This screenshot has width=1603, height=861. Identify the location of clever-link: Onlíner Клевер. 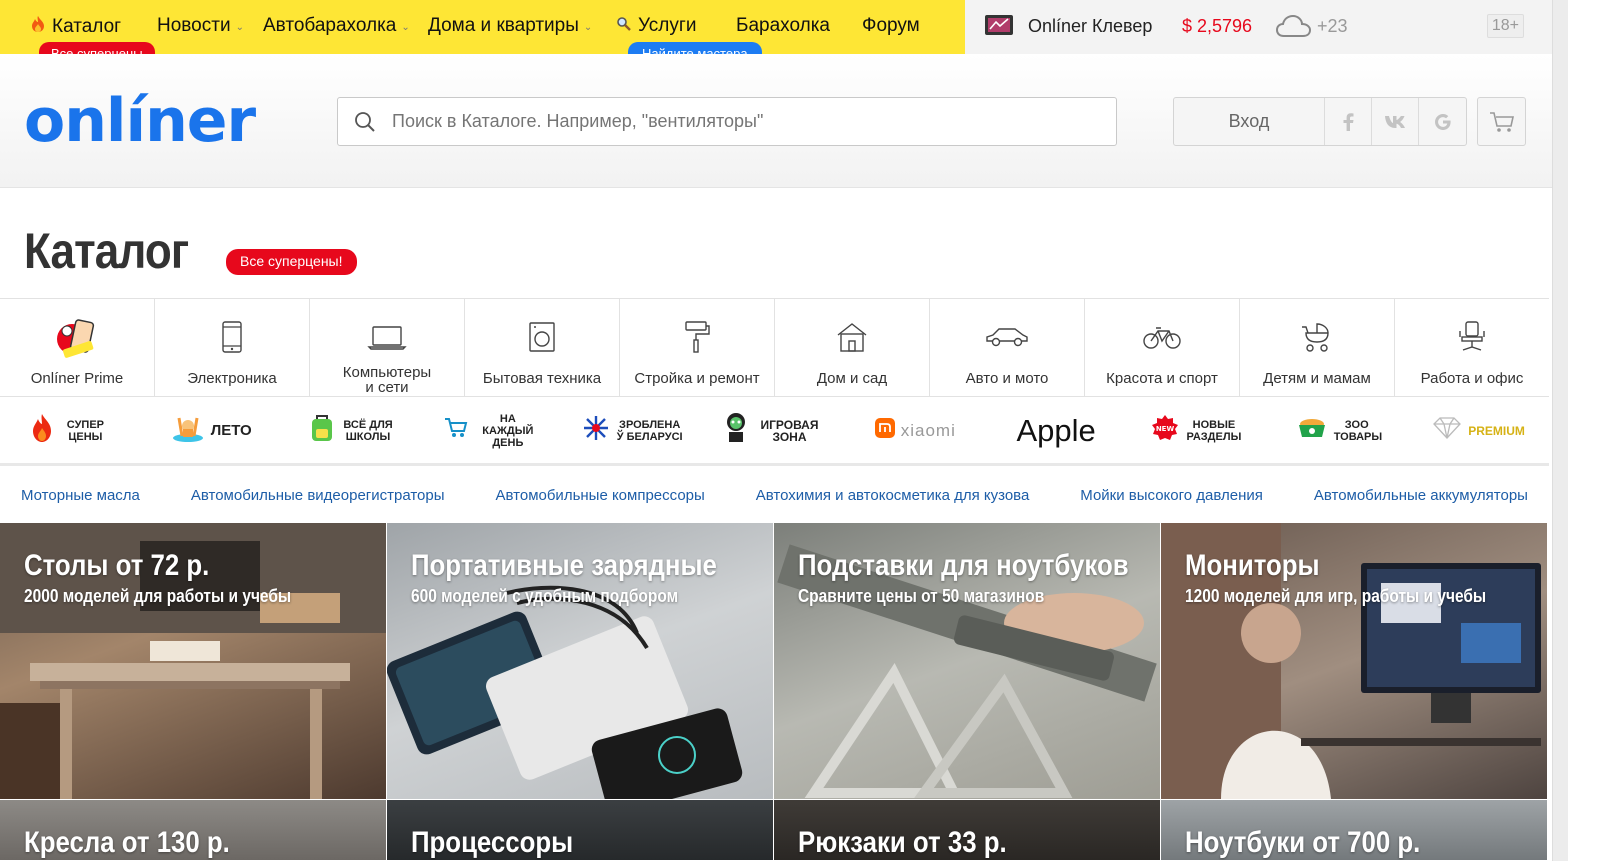
(1090, 26).